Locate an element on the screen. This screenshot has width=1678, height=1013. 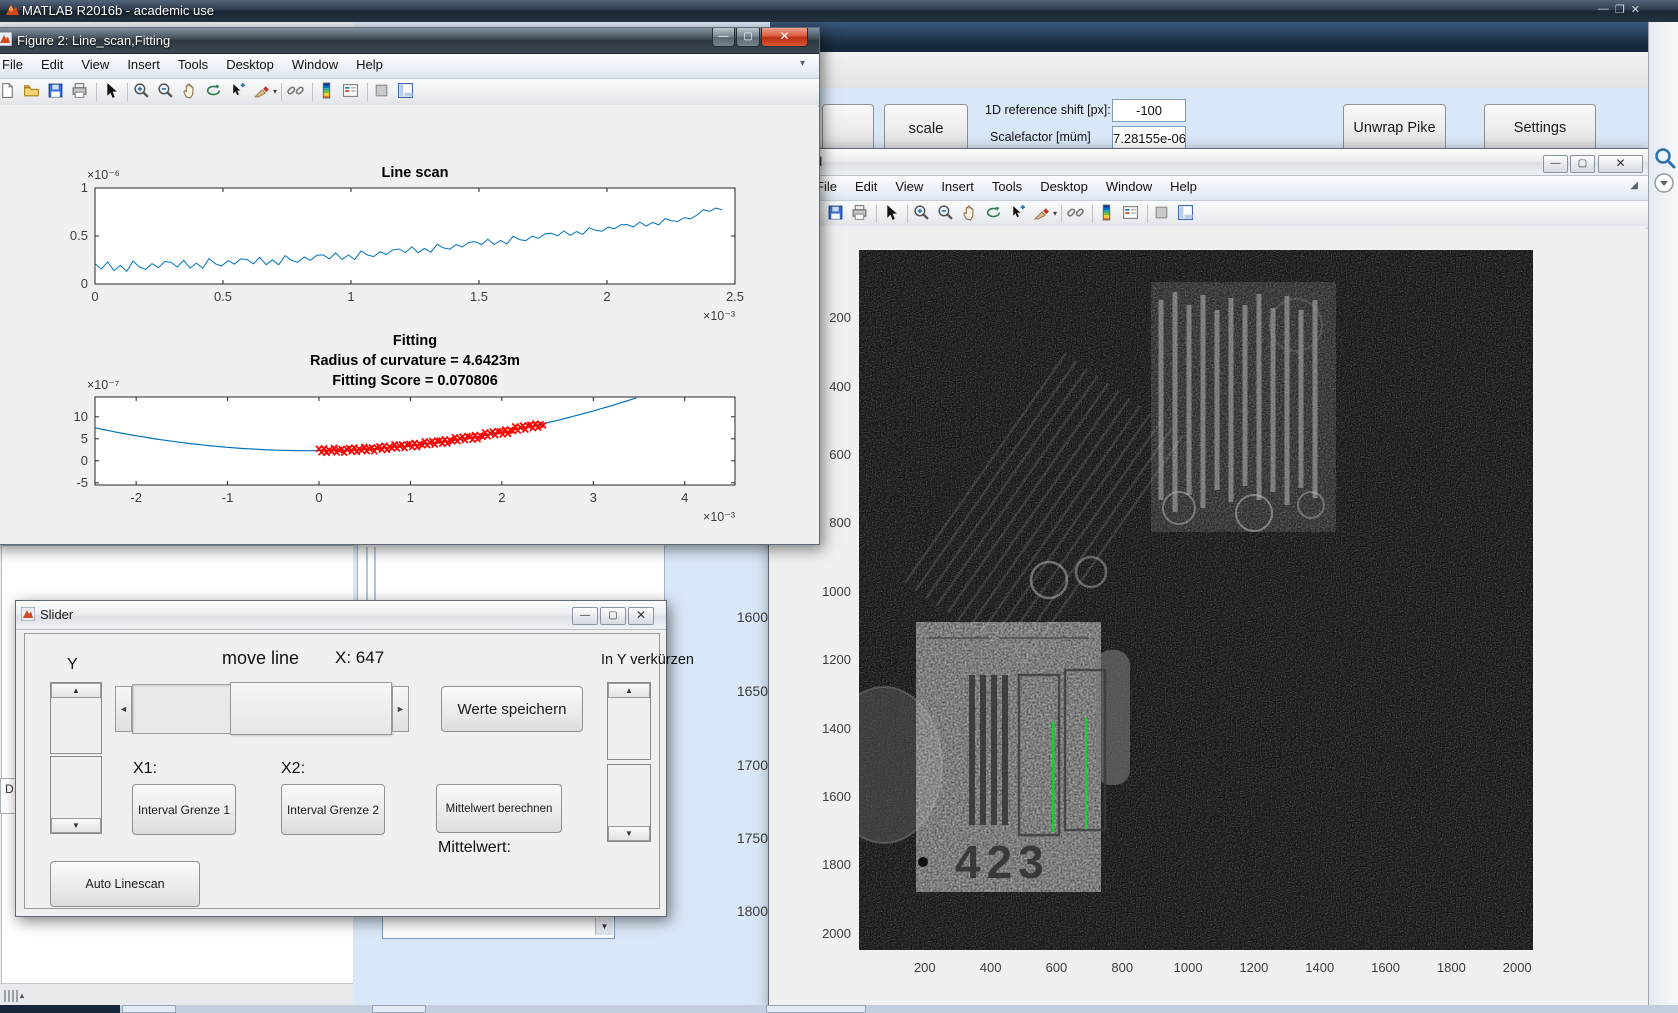
datacursor-icon is located at coordinates (1019, 214).